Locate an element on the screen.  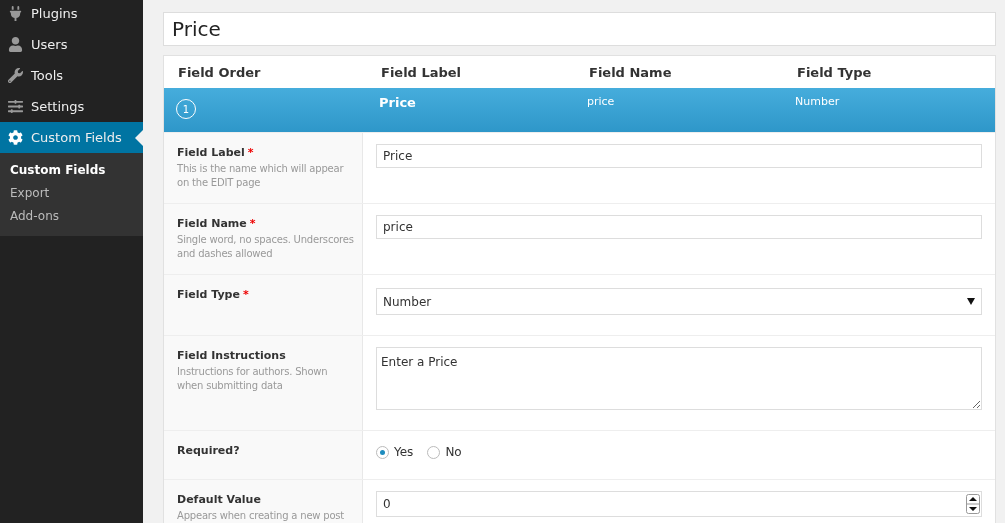
column-header: Field Name is located at coordinates (630, 72).